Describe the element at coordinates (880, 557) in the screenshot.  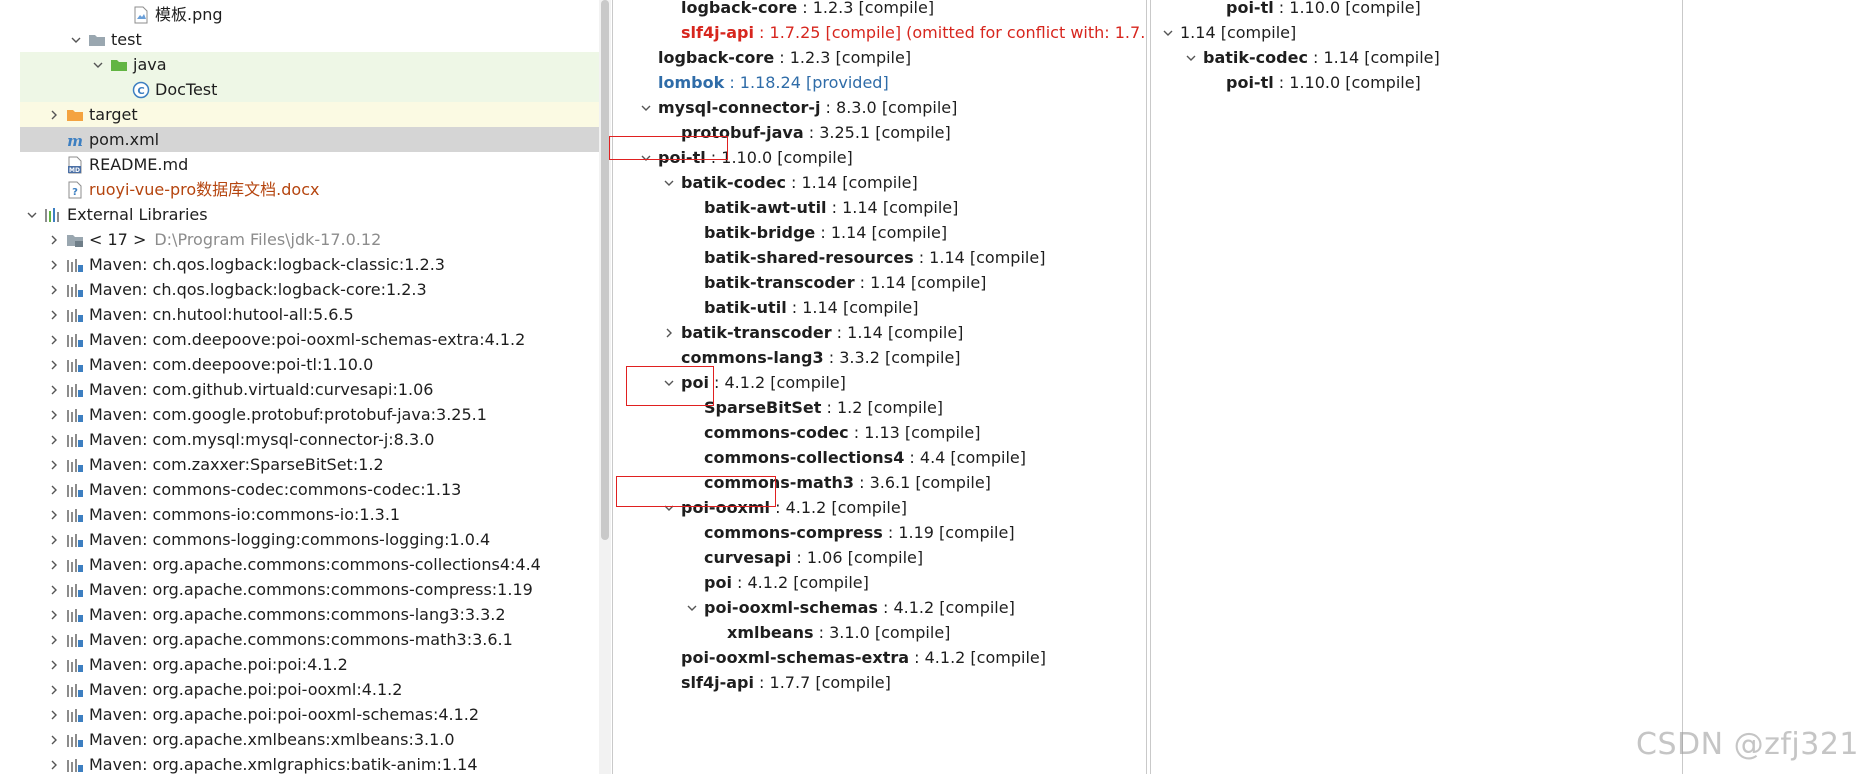
I see `dependency-row: curvesapi : 1.06 [compile]` at that location.